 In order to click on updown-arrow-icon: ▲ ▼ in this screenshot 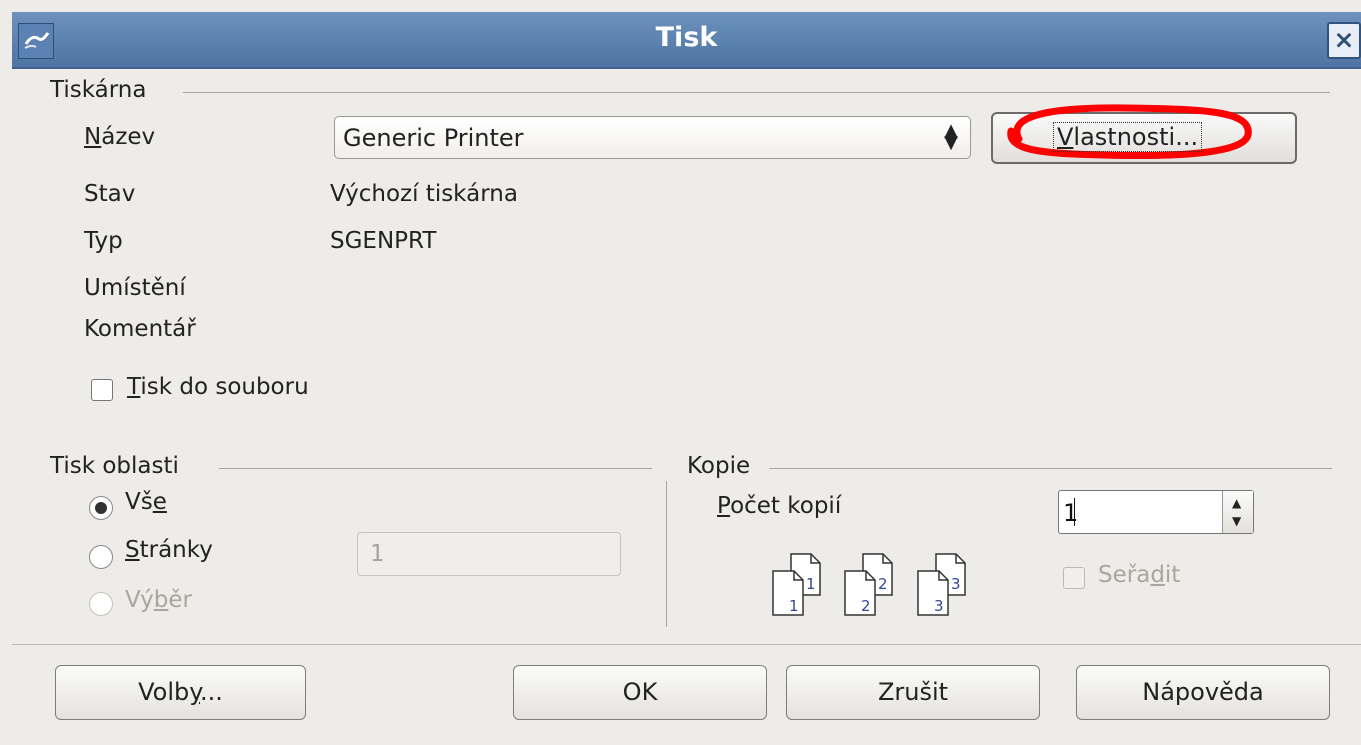, I will do `click(951, 136)`.